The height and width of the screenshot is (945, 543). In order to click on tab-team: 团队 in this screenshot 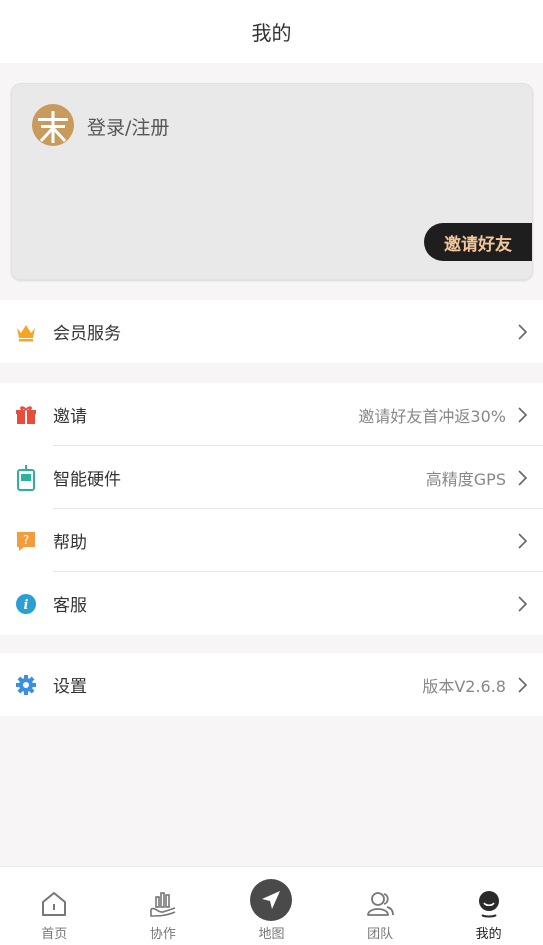, I will do `click(380, 906)`.